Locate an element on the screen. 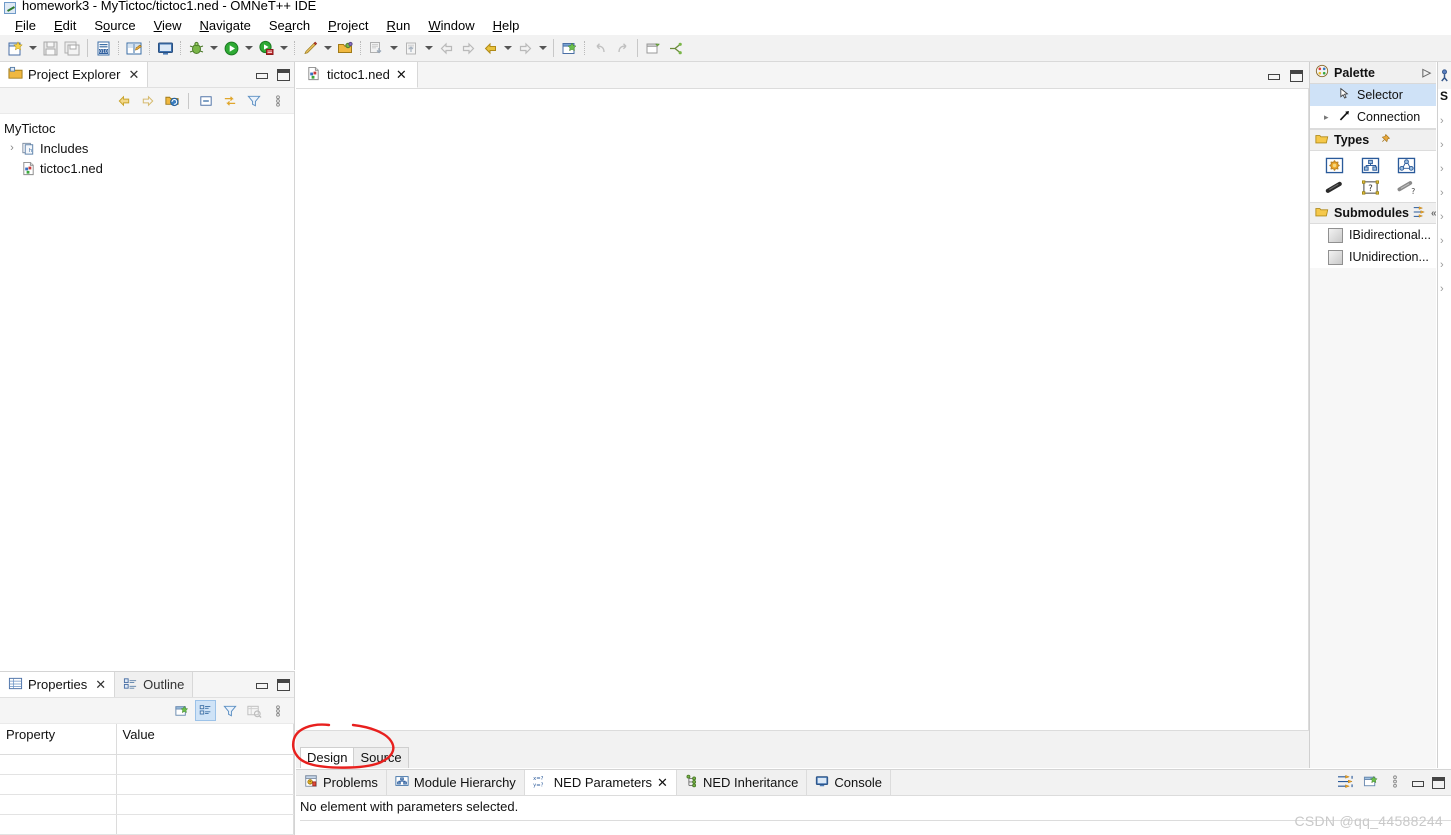 The image size is (1451, 835). open-documentation-icon is located at coordinates (134, 48).